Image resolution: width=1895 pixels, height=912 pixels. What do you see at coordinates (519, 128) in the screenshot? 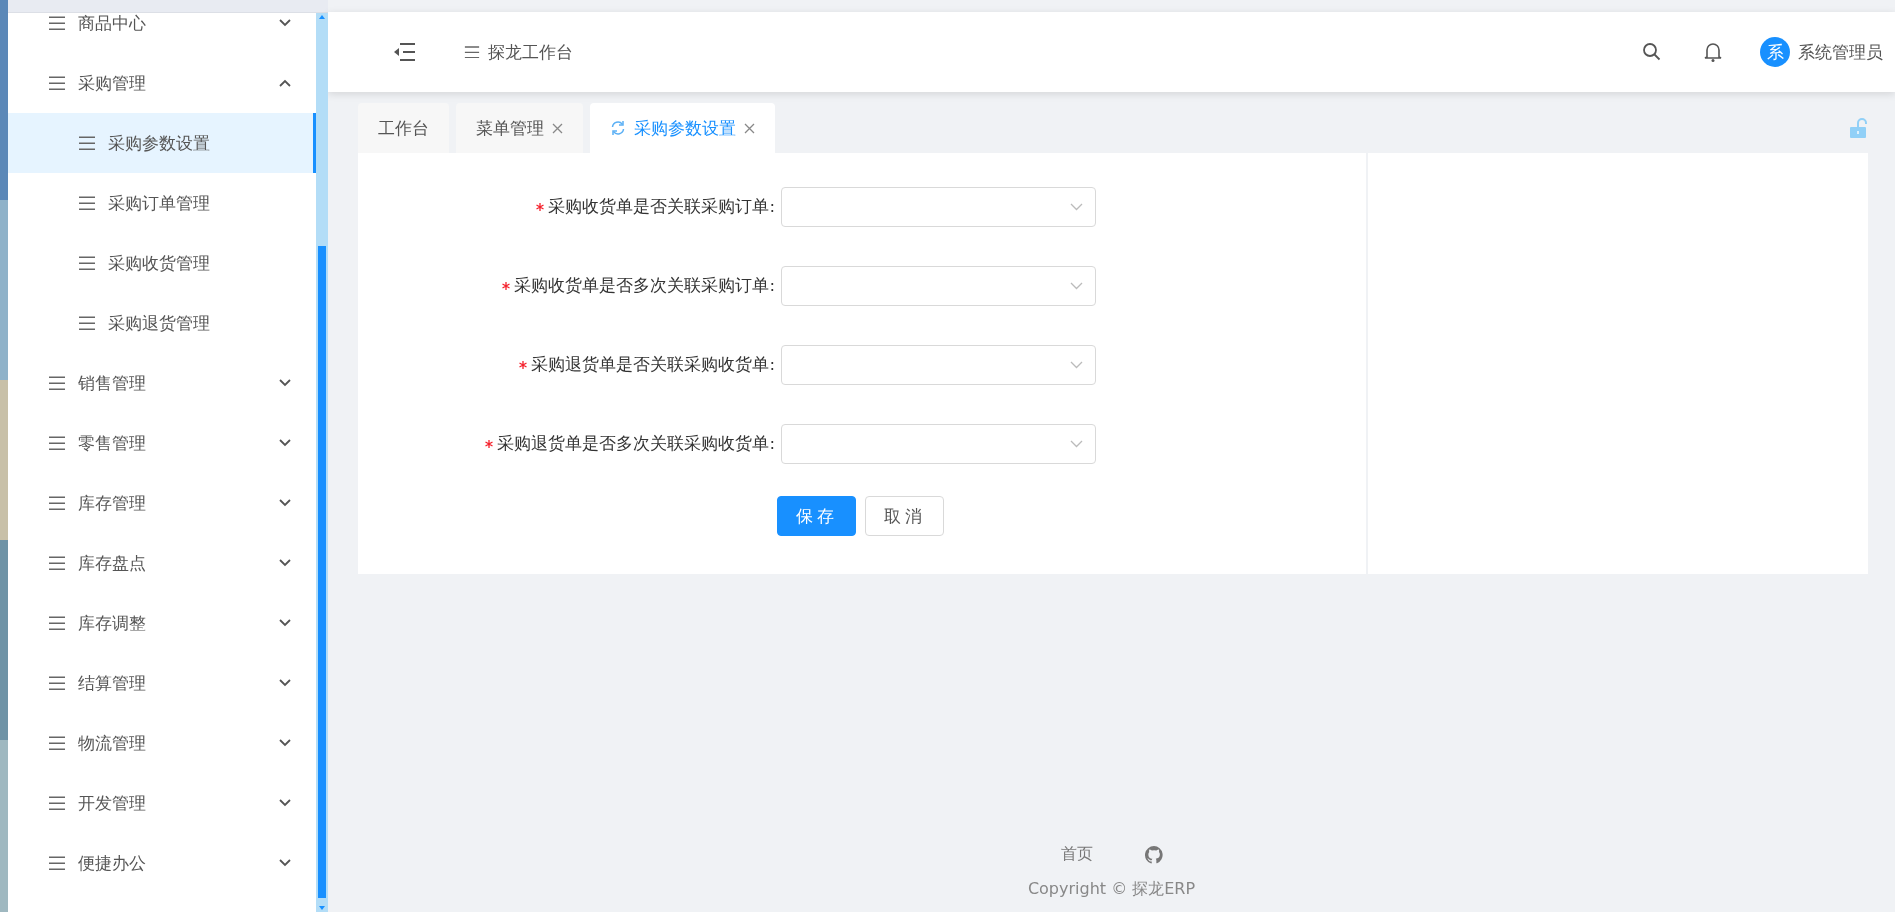
I see `page-tab: 菜单管理` at bounding box center [519, 128].